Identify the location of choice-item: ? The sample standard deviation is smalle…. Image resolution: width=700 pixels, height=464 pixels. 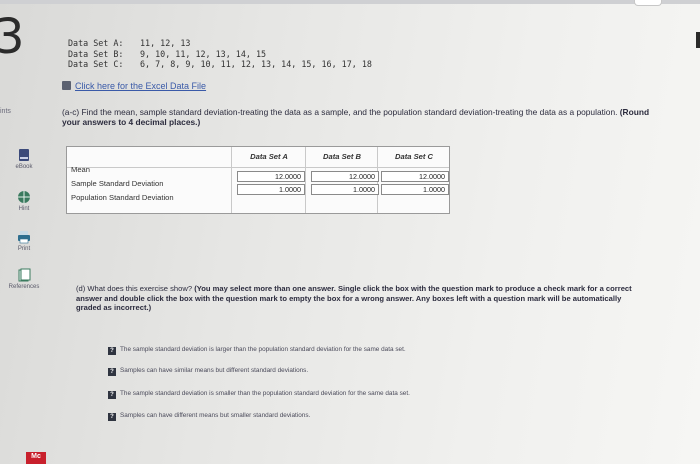
(259, 394).